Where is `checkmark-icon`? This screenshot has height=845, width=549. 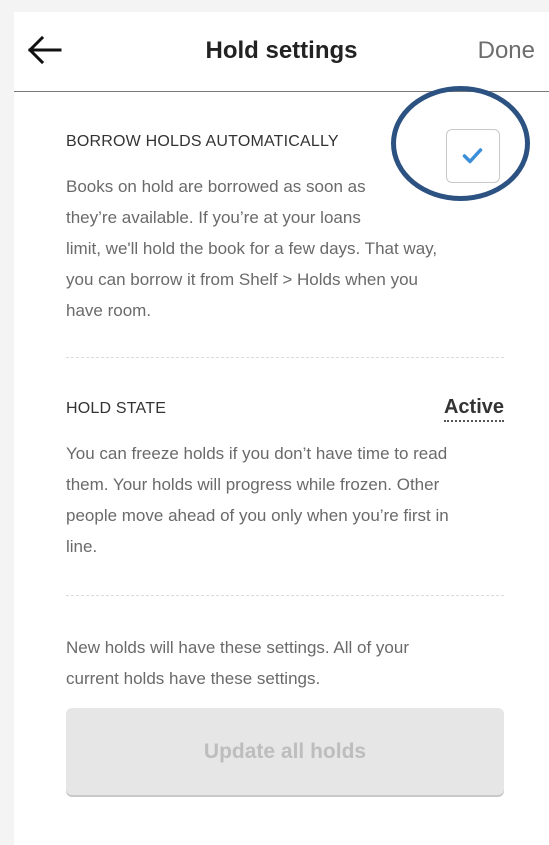
checkmark-icon is located at coordinates (472, 156).